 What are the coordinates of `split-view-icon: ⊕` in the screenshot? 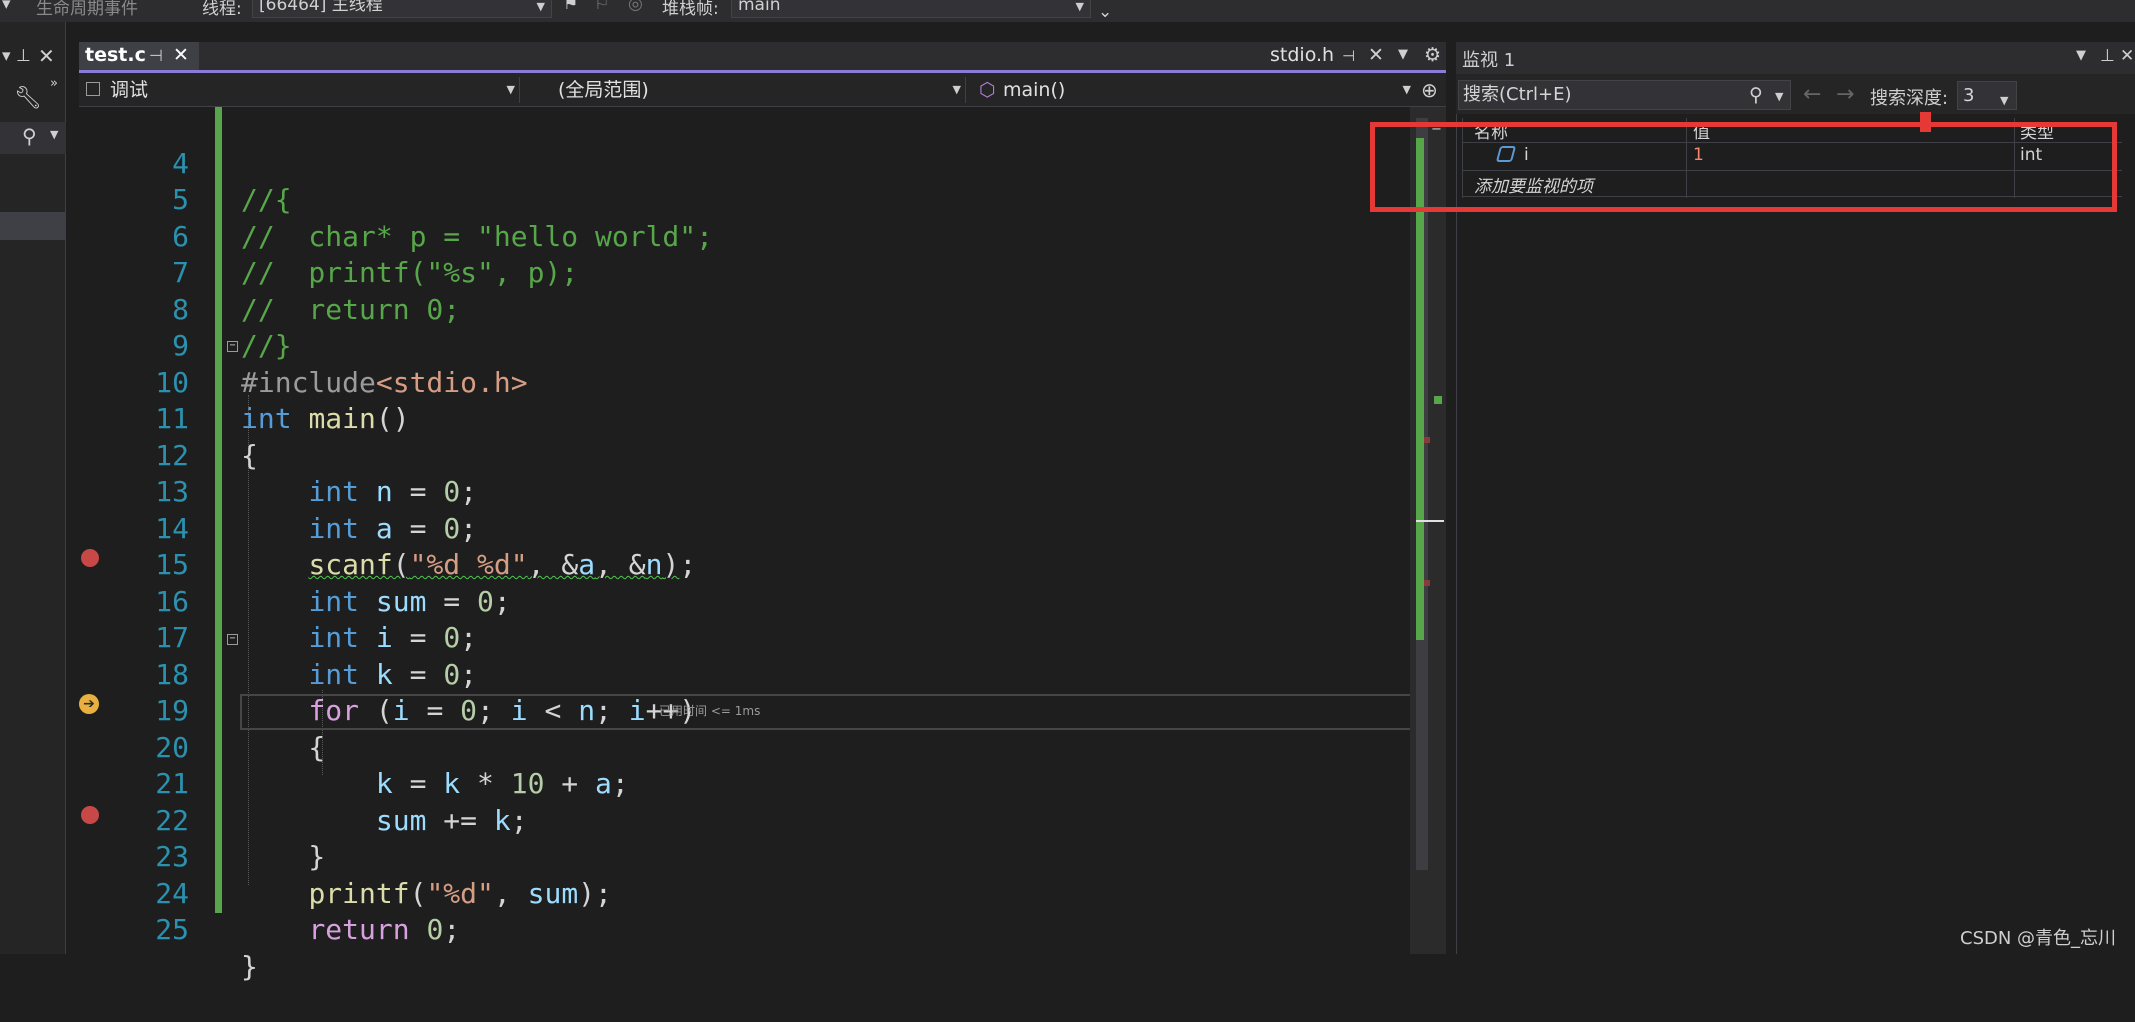 It's located at (1429, 90).